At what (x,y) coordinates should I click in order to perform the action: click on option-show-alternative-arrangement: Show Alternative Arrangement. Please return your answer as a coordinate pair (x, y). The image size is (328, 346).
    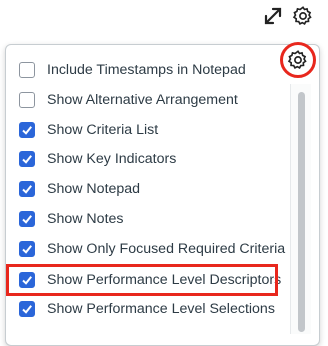
    Looking at the image, I should click on (144, 100).